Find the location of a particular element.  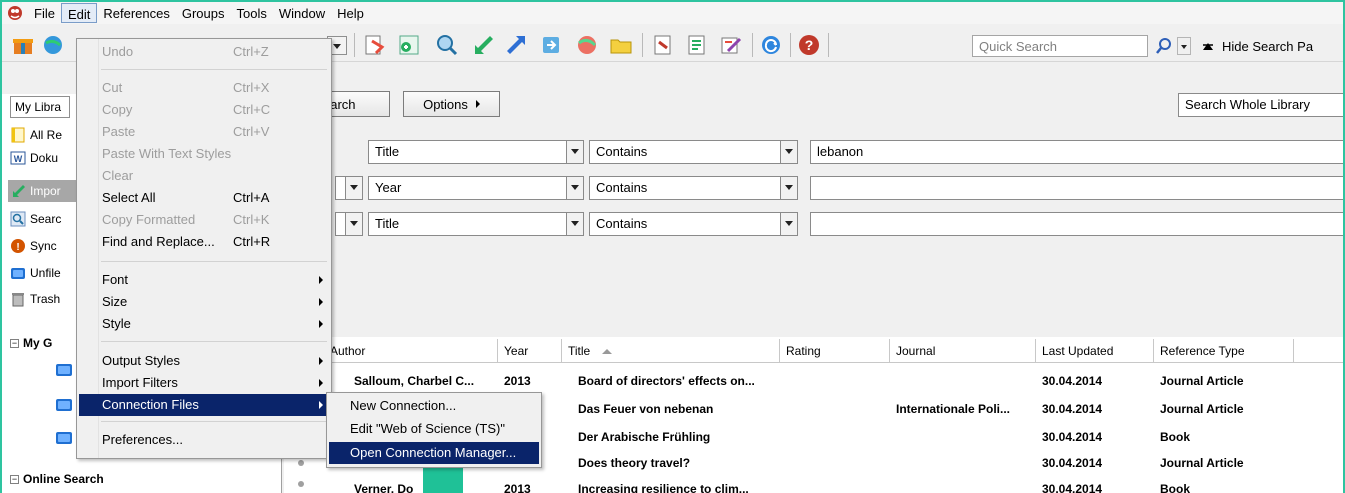

search-operator-select-1: Contains is located at coordinates (693, 152).